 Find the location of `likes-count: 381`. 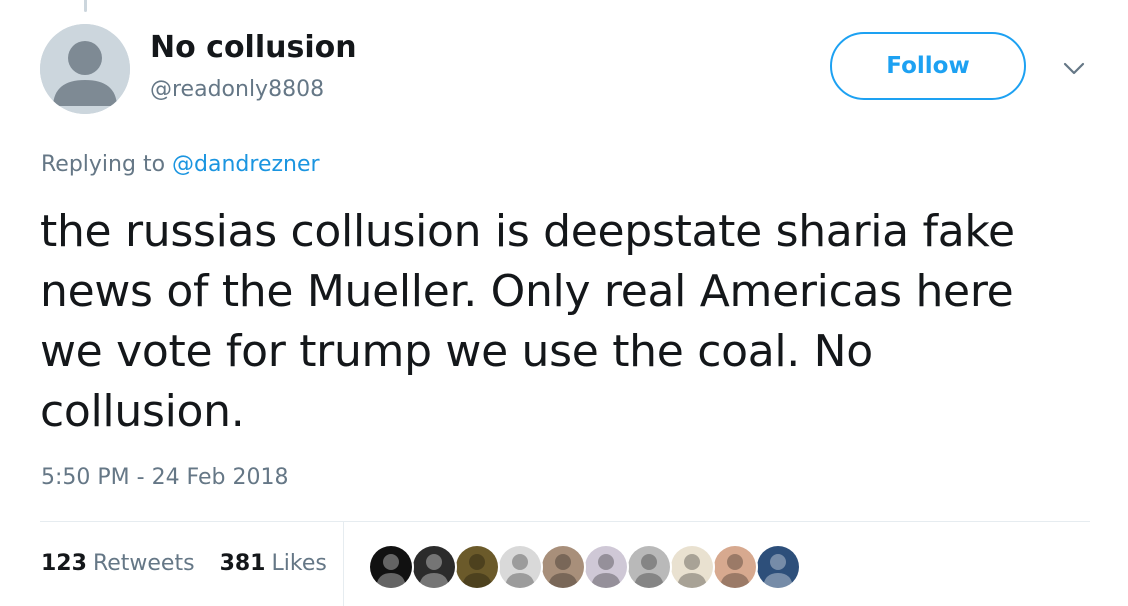

likes-count: 381 is located at coordinates (242, 563).